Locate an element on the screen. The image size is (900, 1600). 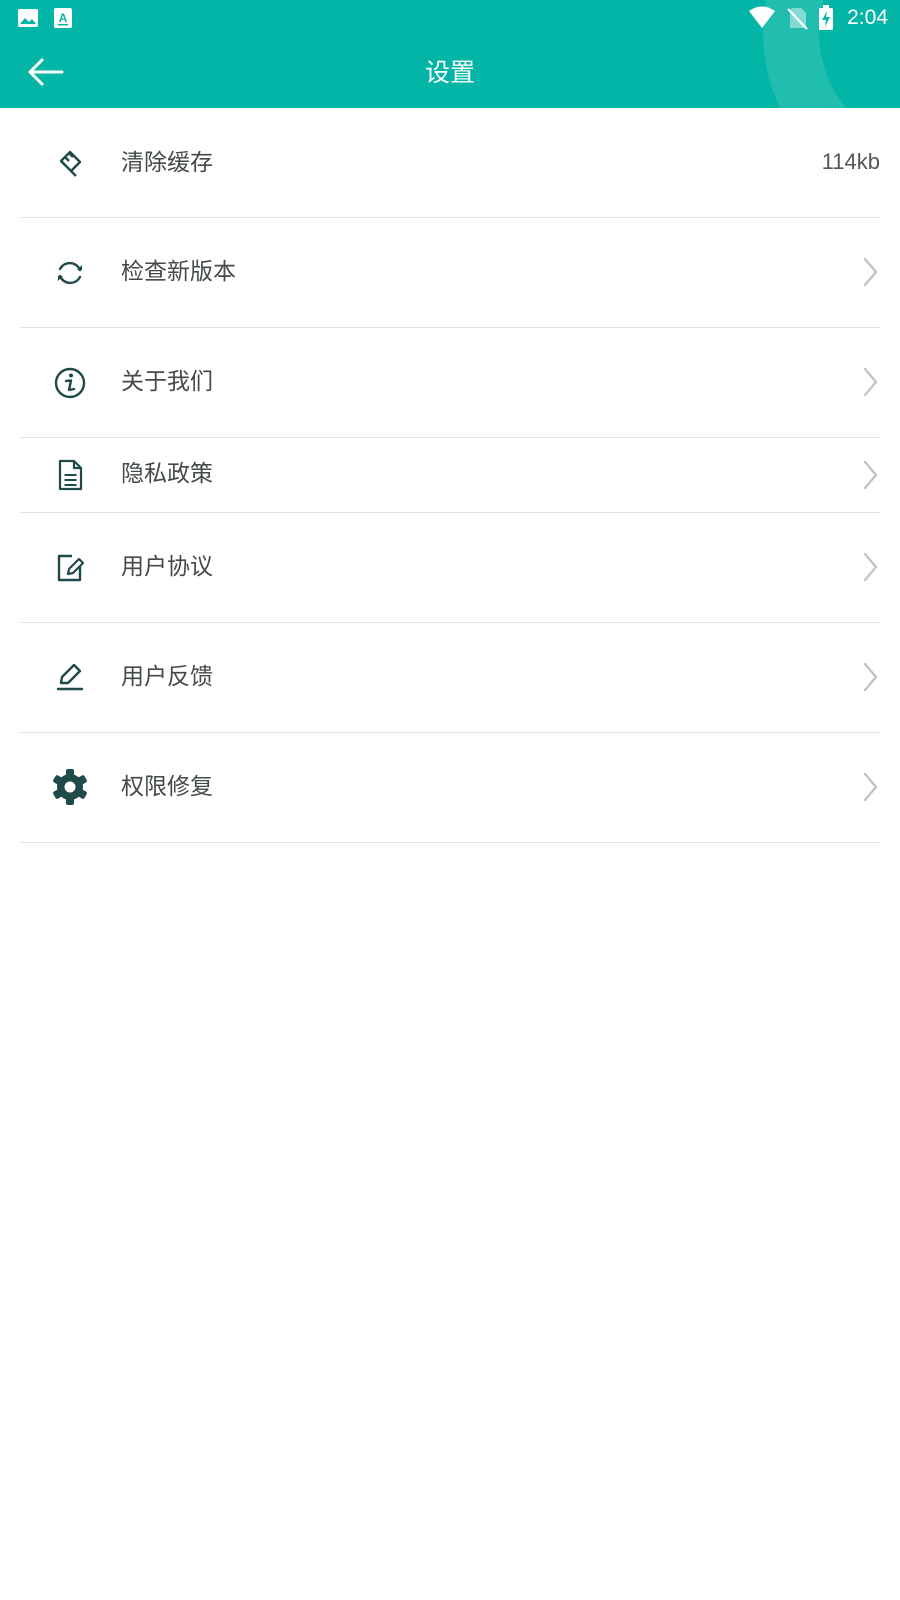
svg-text: A is located at coordinates (63, 18).